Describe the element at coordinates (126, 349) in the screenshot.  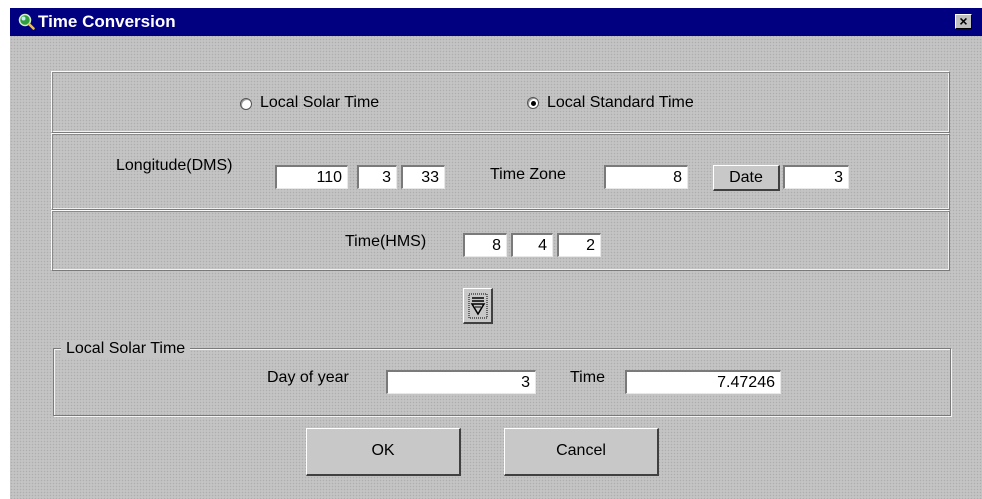
I see `result-group-label: Local Solar Time` at that location.